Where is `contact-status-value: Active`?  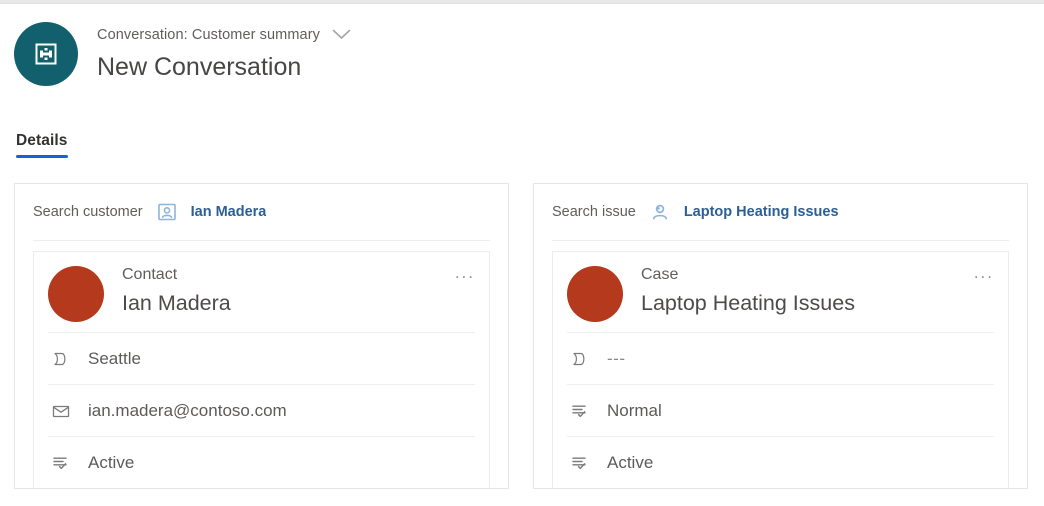 contact-status-value: Active is located at coordinates (111, 462).